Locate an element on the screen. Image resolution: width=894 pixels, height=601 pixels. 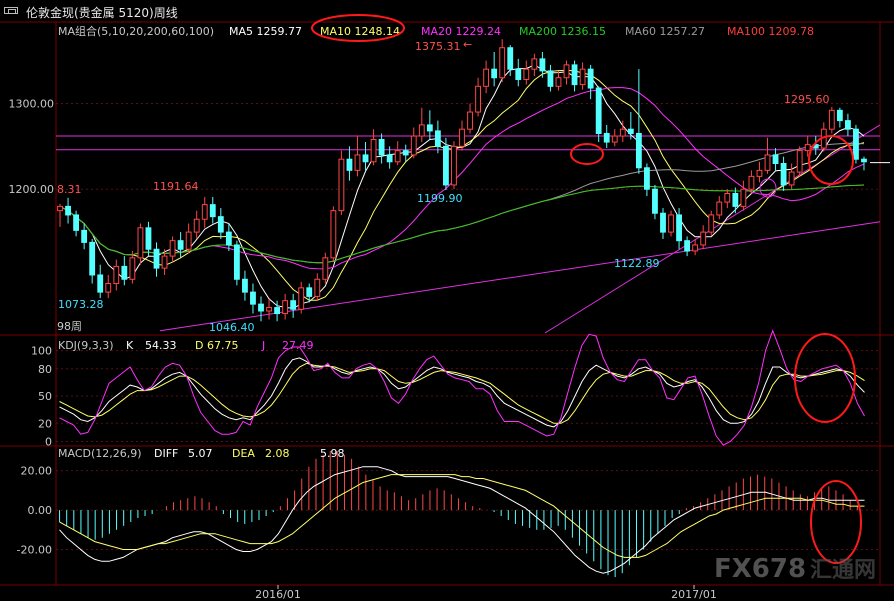
price-label-high: 1191.64 is located at coordinates (176, 186).